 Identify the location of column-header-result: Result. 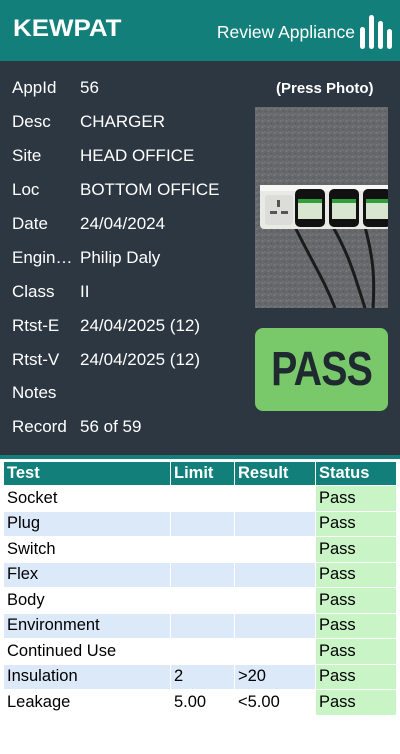
(275, 473).